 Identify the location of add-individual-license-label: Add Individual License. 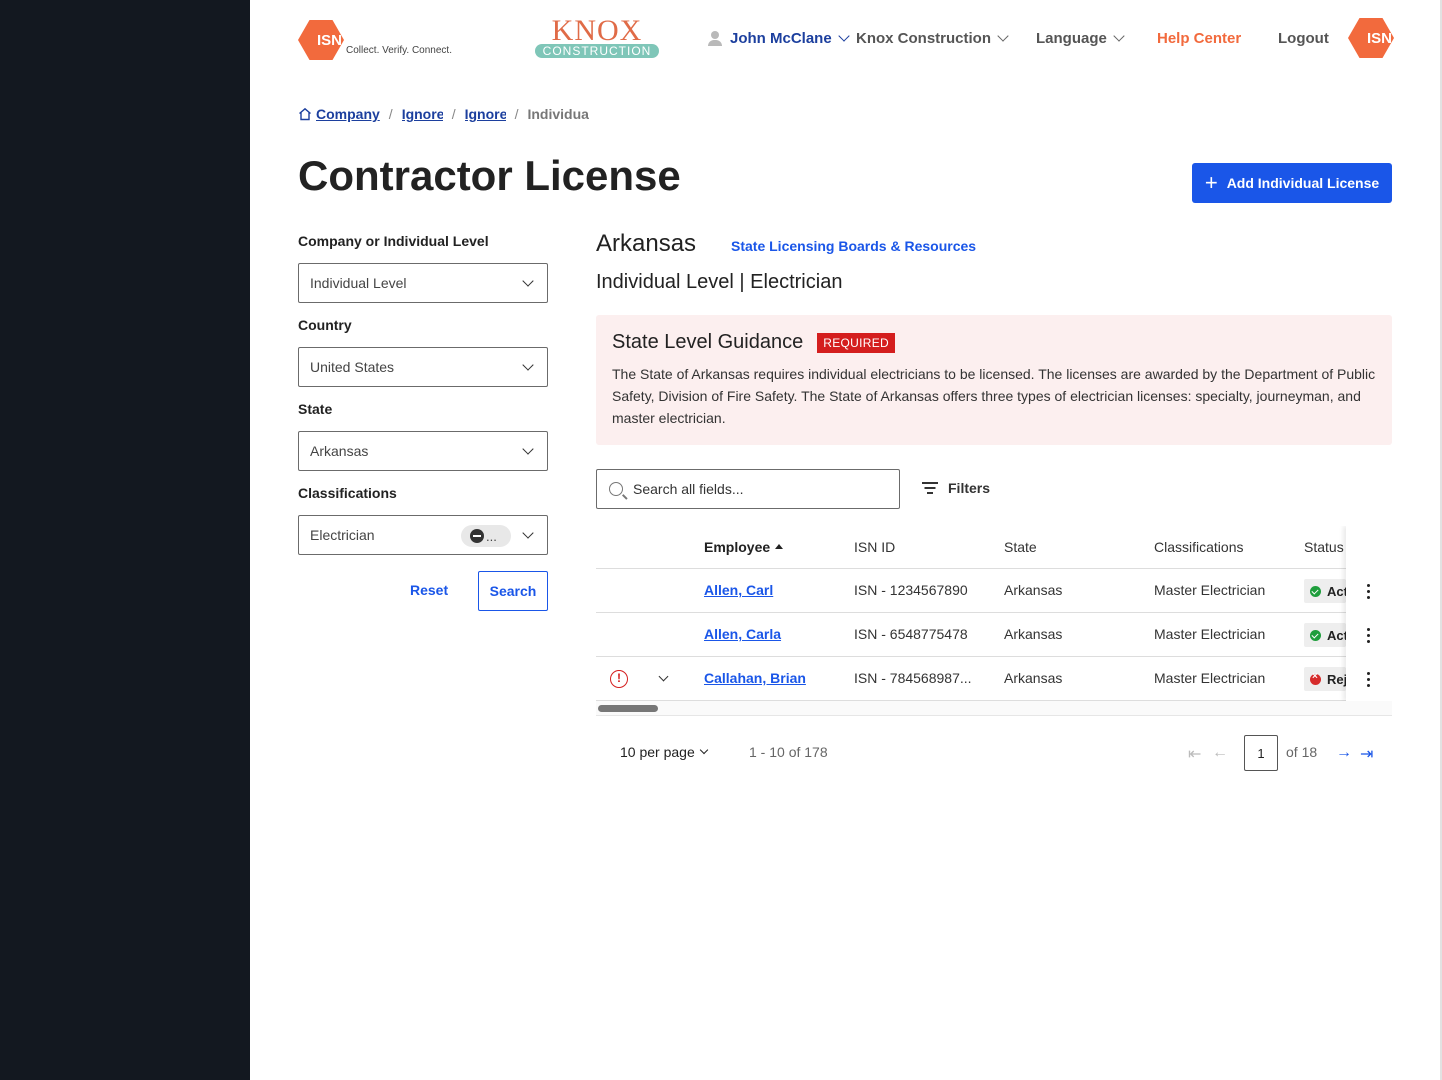
(1303, 183).